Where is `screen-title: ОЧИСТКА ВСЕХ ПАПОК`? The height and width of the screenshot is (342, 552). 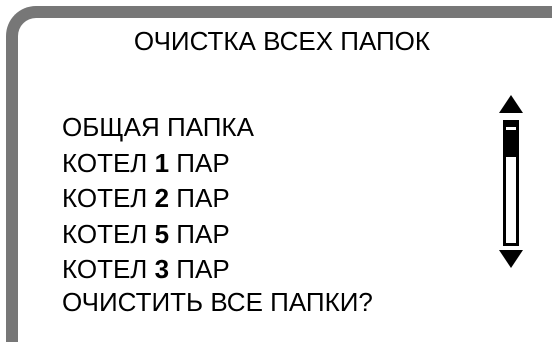
screen-title: ОЧИСТКА ВСЕХ ПАПОК is located at coordinates (282, 41).